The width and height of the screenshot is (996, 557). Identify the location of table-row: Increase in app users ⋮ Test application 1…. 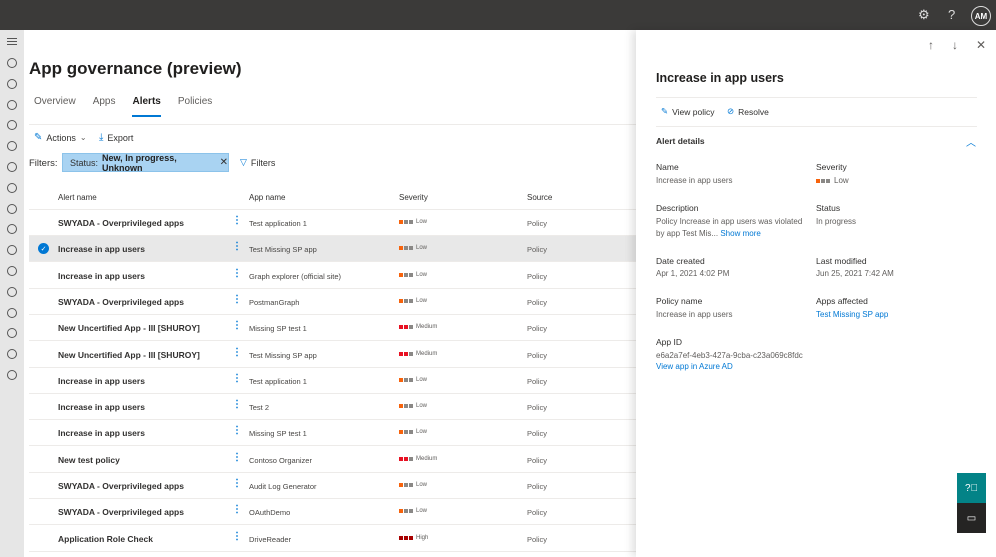
(332, 381).